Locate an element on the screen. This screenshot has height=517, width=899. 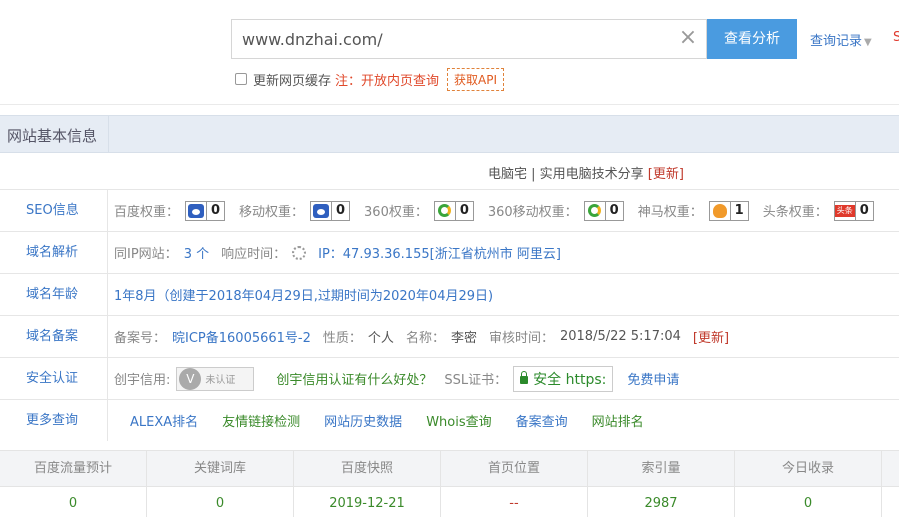
more-label: 更多查询 is located at coordinates (54, 420).